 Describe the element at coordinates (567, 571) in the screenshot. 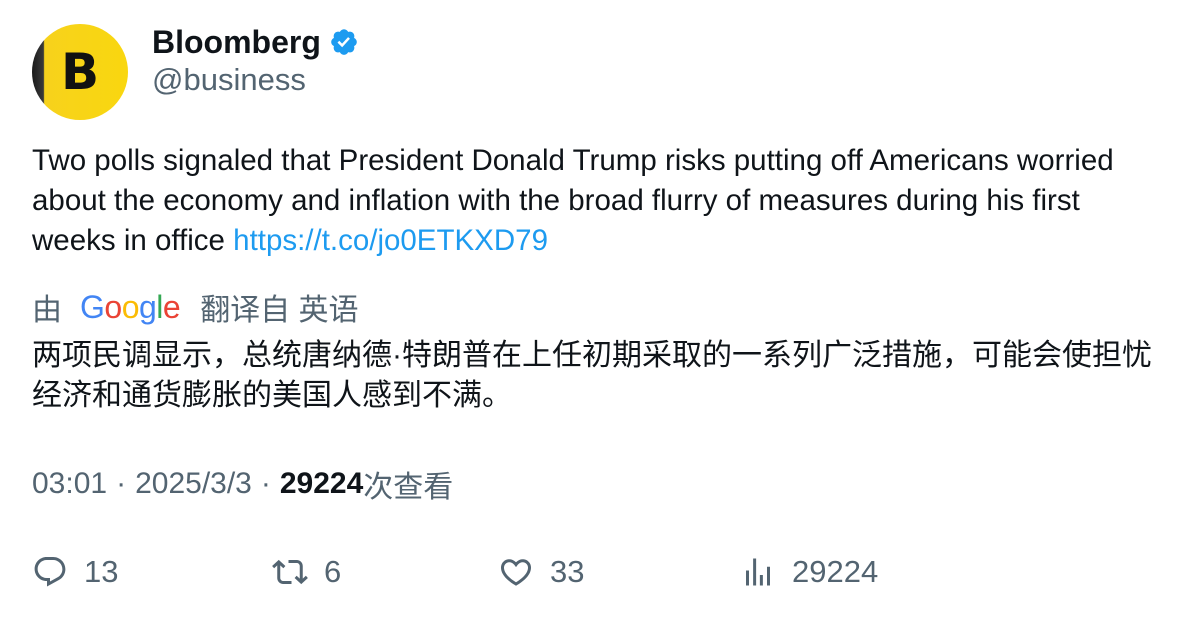

I see `like-count: 33` at that location.